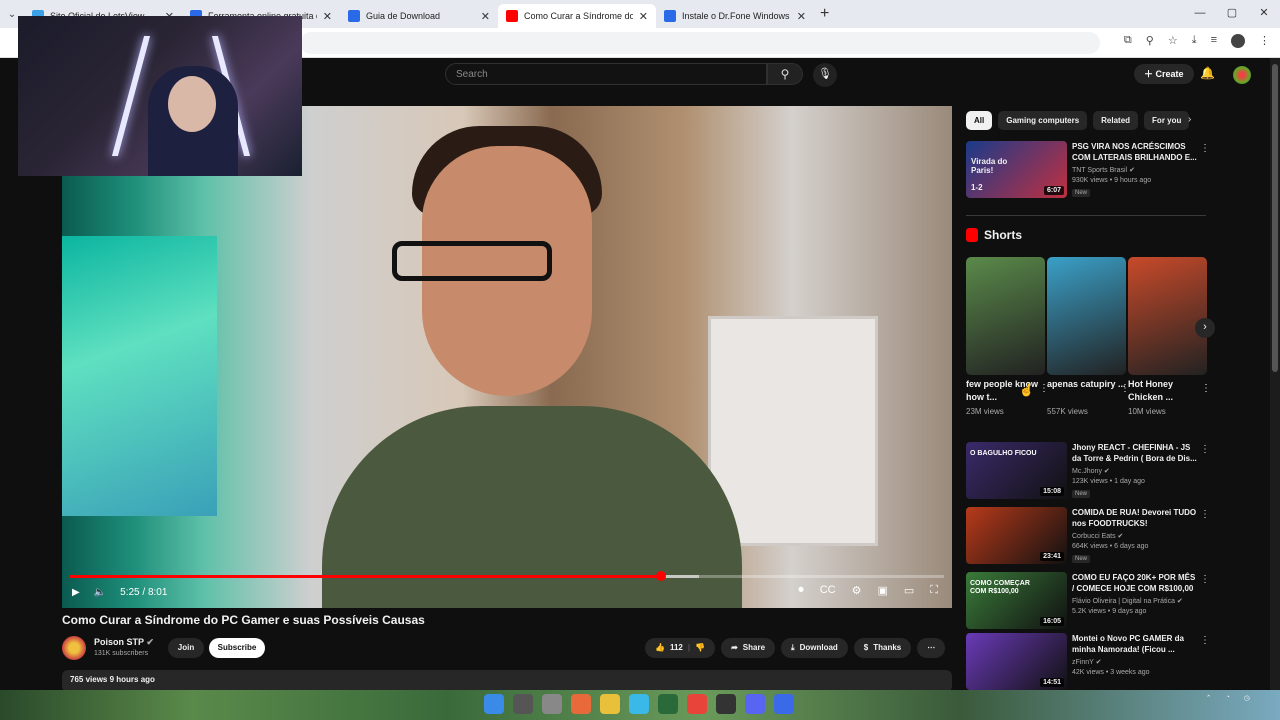  Describe the element at coordinates (76, 592) in the screenshot. I see `play-icon: ▶` at that location.